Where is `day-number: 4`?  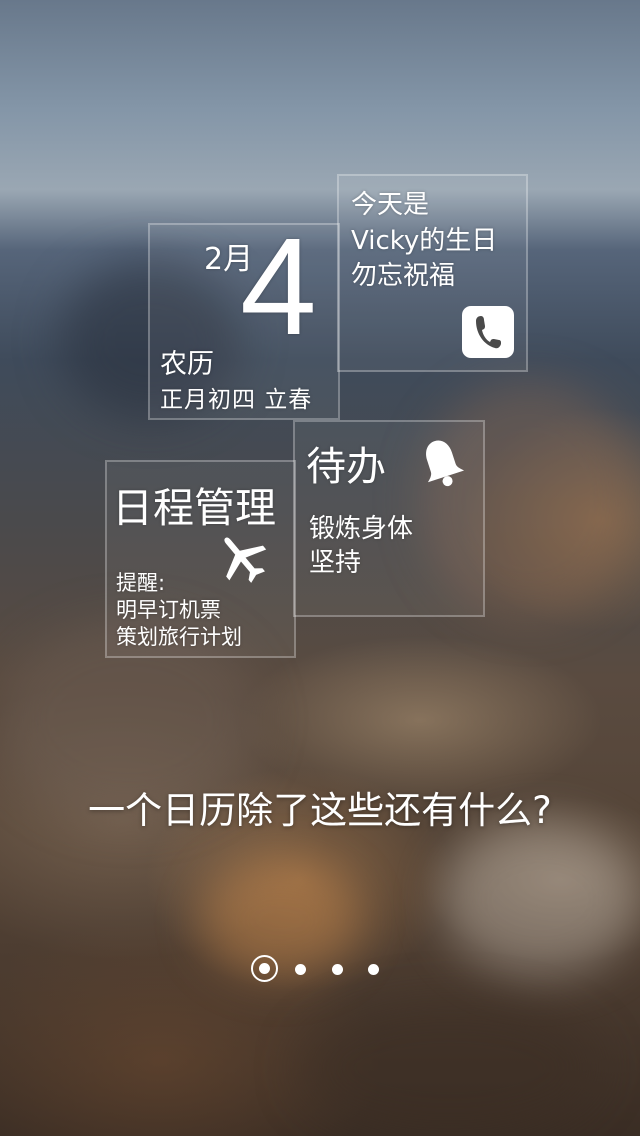 day-number: 4 is located at coordinates (278, 287).